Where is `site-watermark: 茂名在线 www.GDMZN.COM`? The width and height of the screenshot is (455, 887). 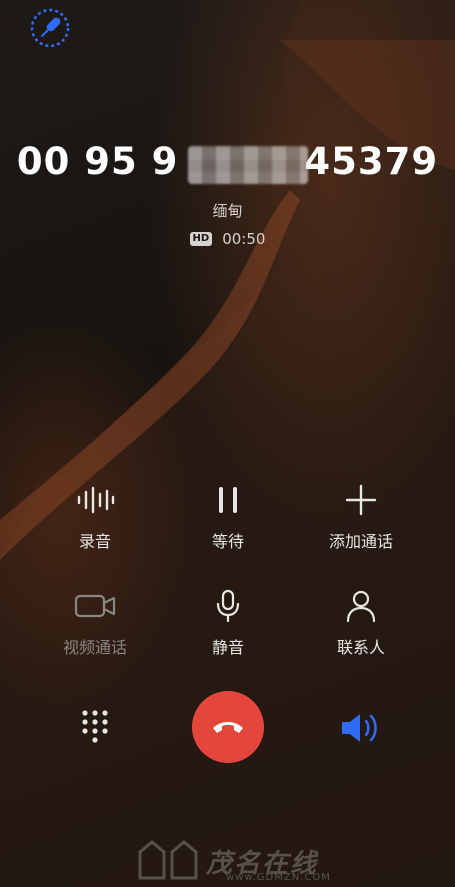
site-watermark: 茂名在线 www.GDMZN.COM is located at coordinates (234, 861).